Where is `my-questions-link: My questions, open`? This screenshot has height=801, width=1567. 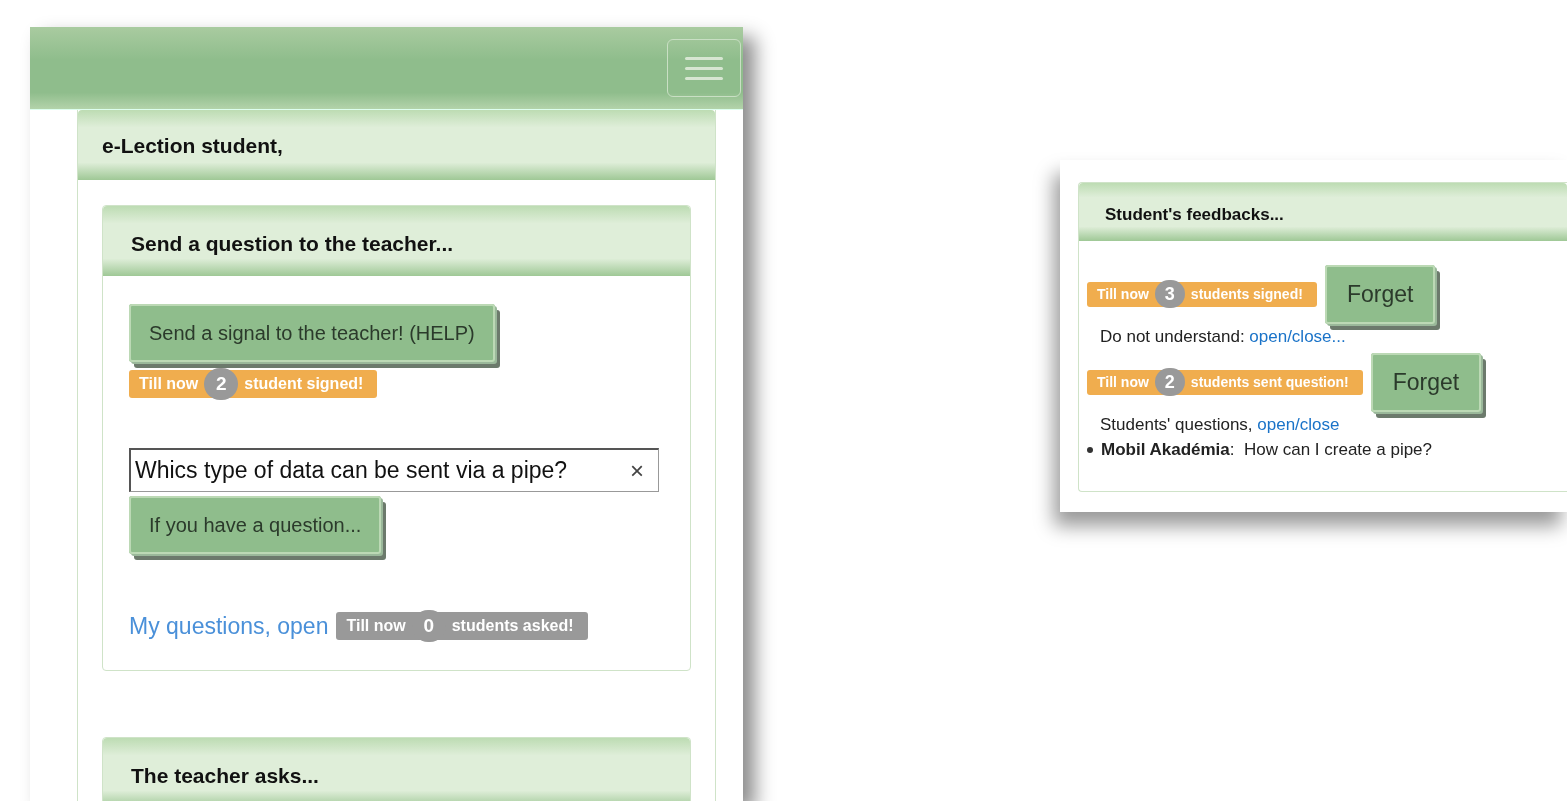
my-questions-link: My questions, open is located at coordinates (229, 626).